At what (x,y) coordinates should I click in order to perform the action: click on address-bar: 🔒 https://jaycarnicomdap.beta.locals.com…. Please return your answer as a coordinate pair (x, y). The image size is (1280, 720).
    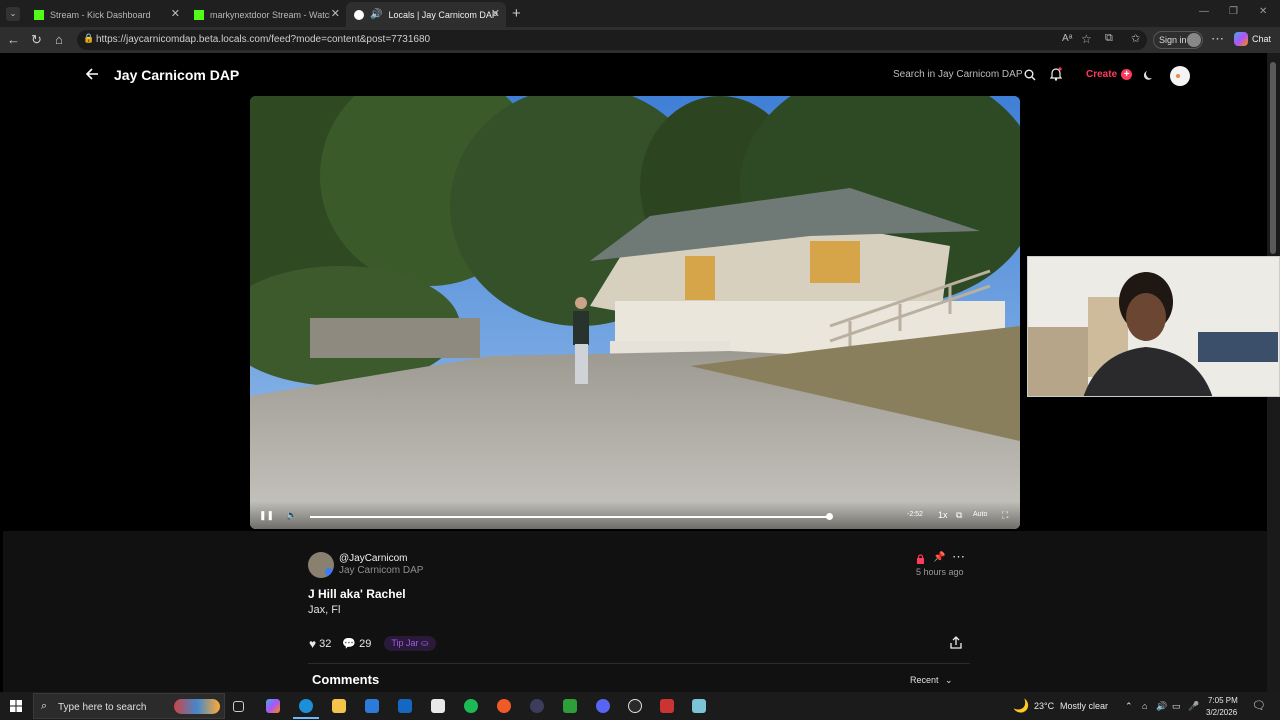
    Looking at the image, I should click on (612, 40).